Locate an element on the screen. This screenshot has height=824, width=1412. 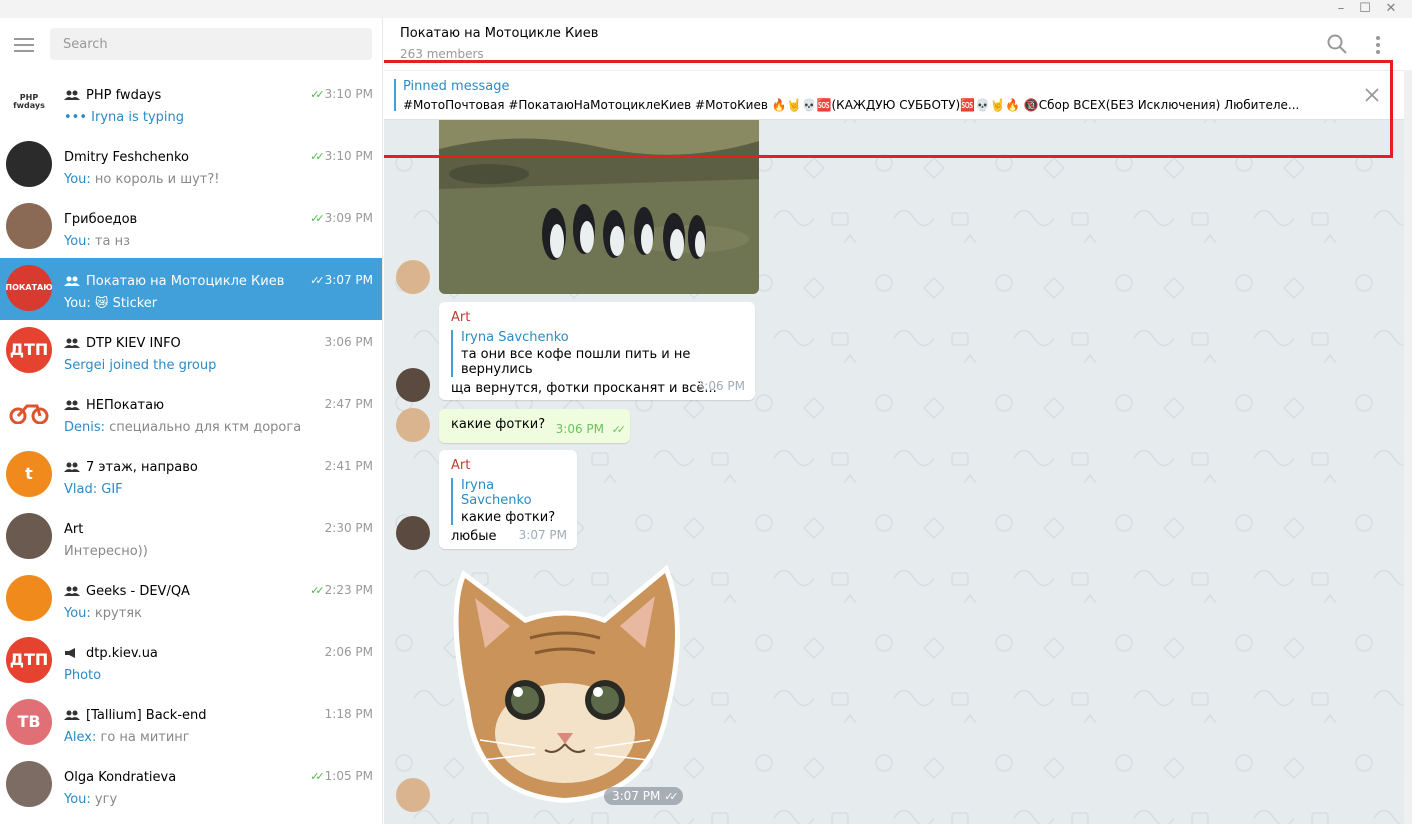
chat-preview: You: 😿 Sticker is located at coordinates (218, 303).